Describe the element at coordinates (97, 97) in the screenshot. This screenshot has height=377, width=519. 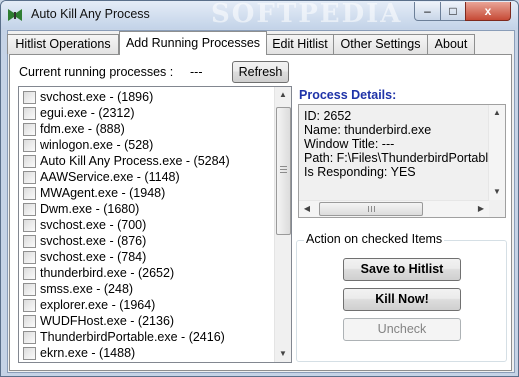
I see `process-label: svchost.exe - (1896)` at that location.